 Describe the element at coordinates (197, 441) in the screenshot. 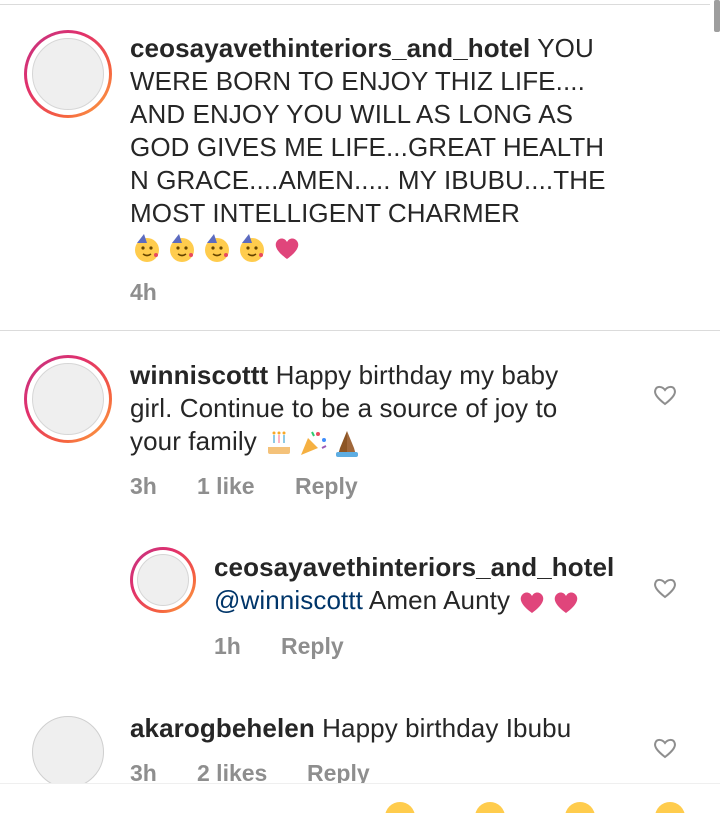

I see `comment-line: your family` at that location.